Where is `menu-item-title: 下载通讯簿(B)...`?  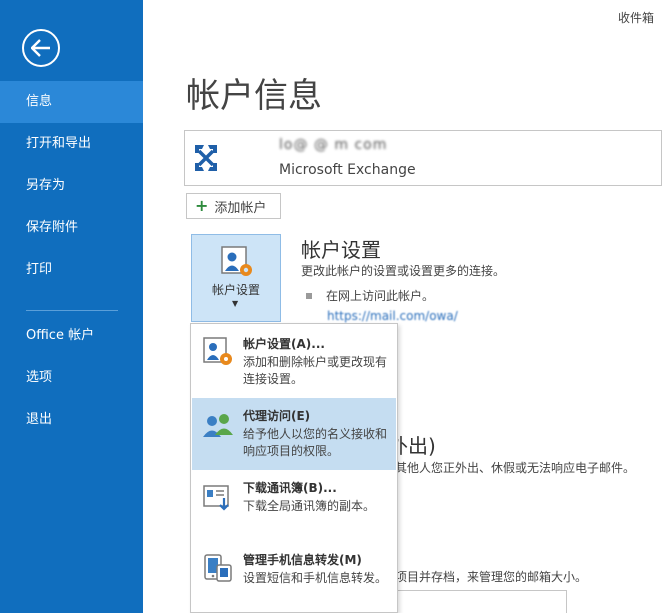 menu-item-title: 下载通讯簿(B)... is located at coordinates (290, 488).